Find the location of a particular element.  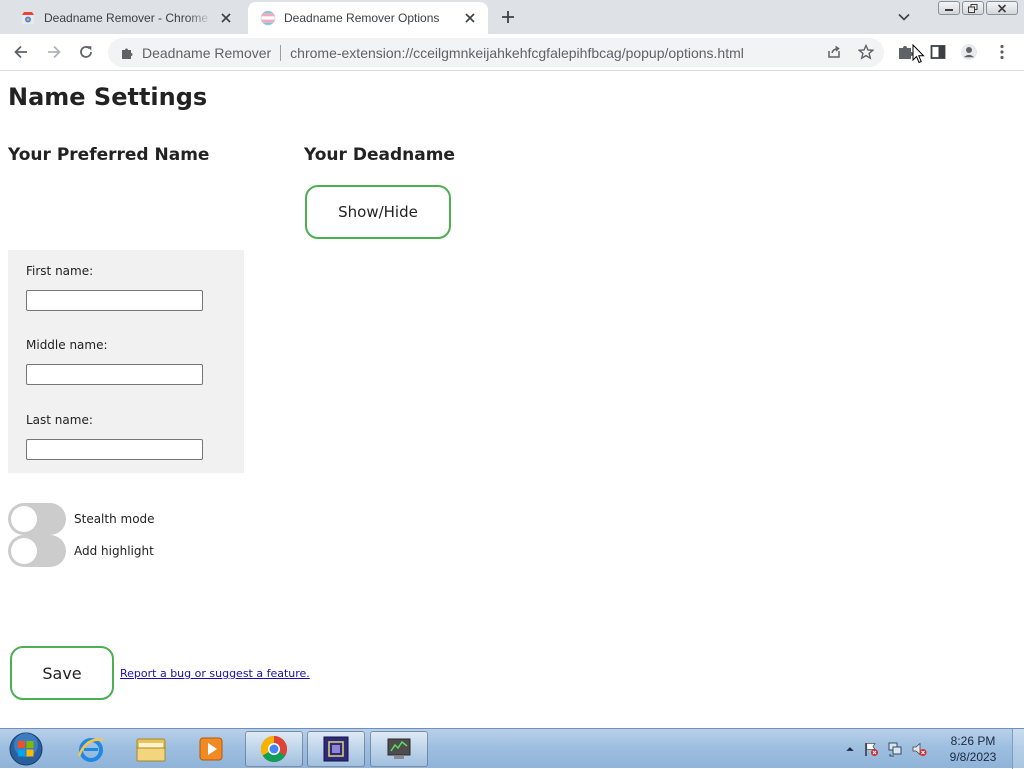

system-clock: 8:26 PM 9/8/2023 is located at coordinates (973, 749).